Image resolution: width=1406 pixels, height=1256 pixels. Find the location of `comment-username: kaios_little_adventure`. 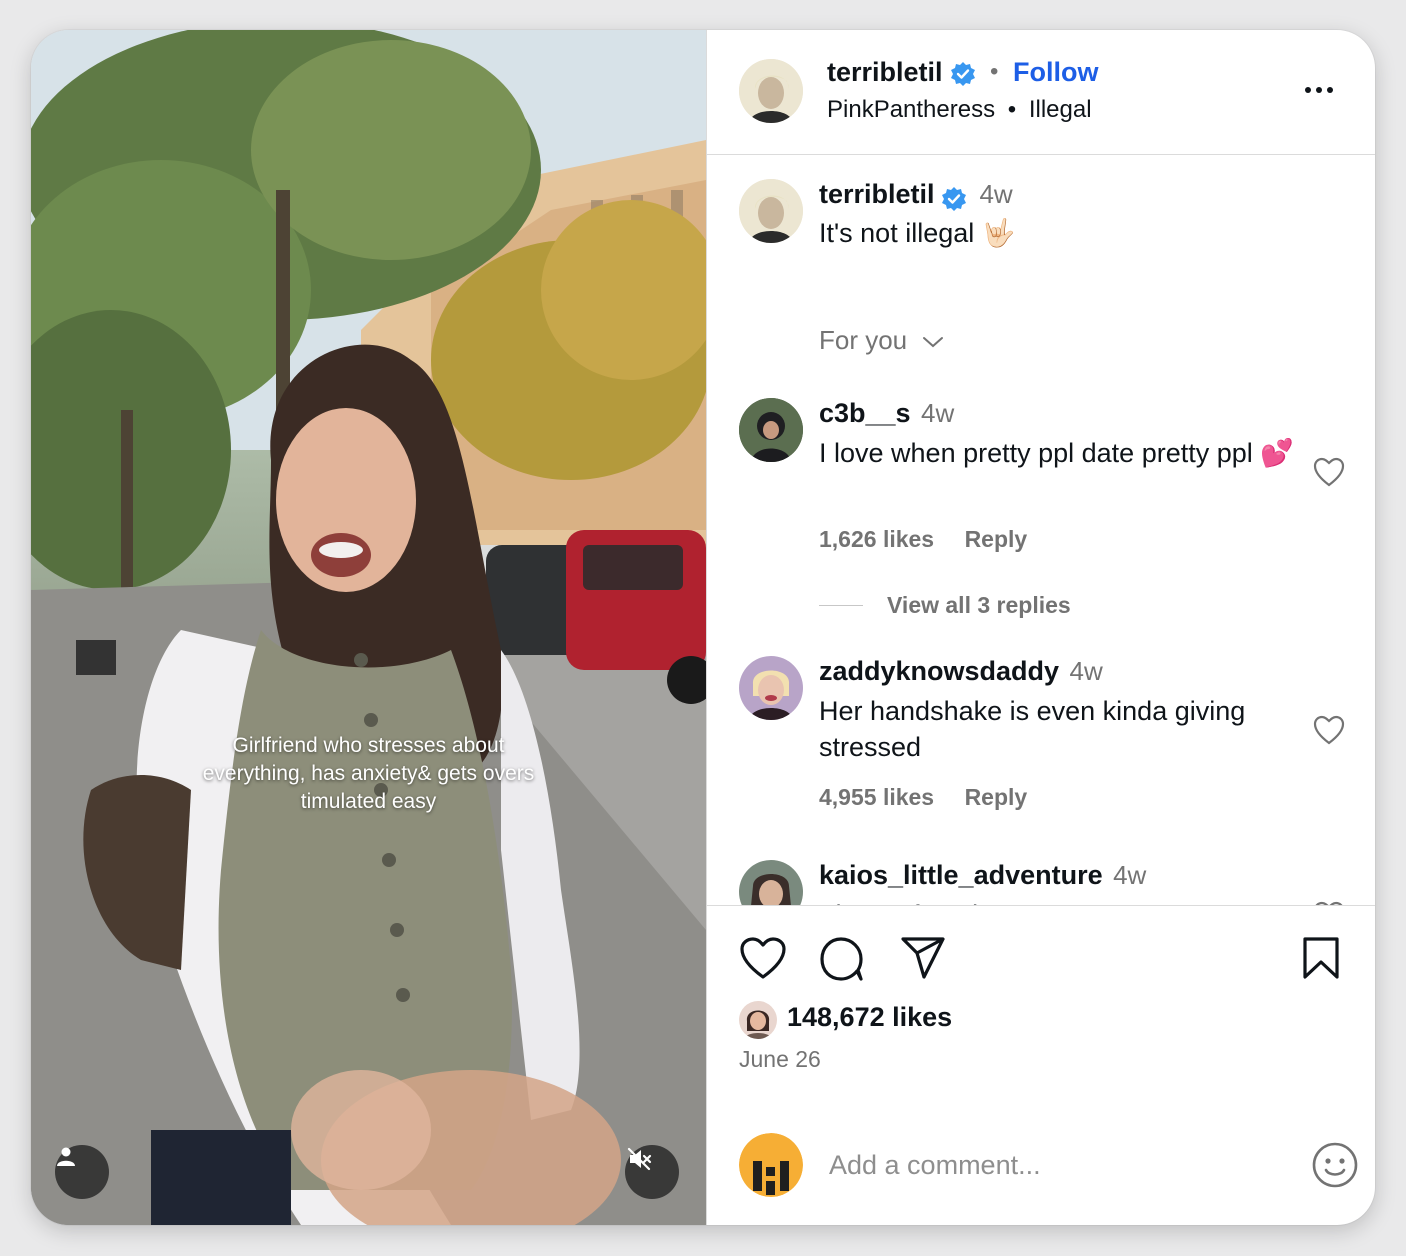

comment-username: kaios_little_adventure is located at coordinates (961, 875).